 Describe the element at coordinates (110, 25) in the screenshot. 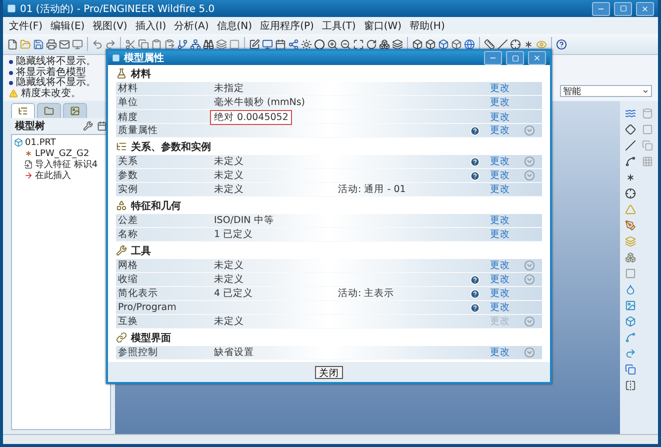

I see `menu-item: 视图(V)` at that location.